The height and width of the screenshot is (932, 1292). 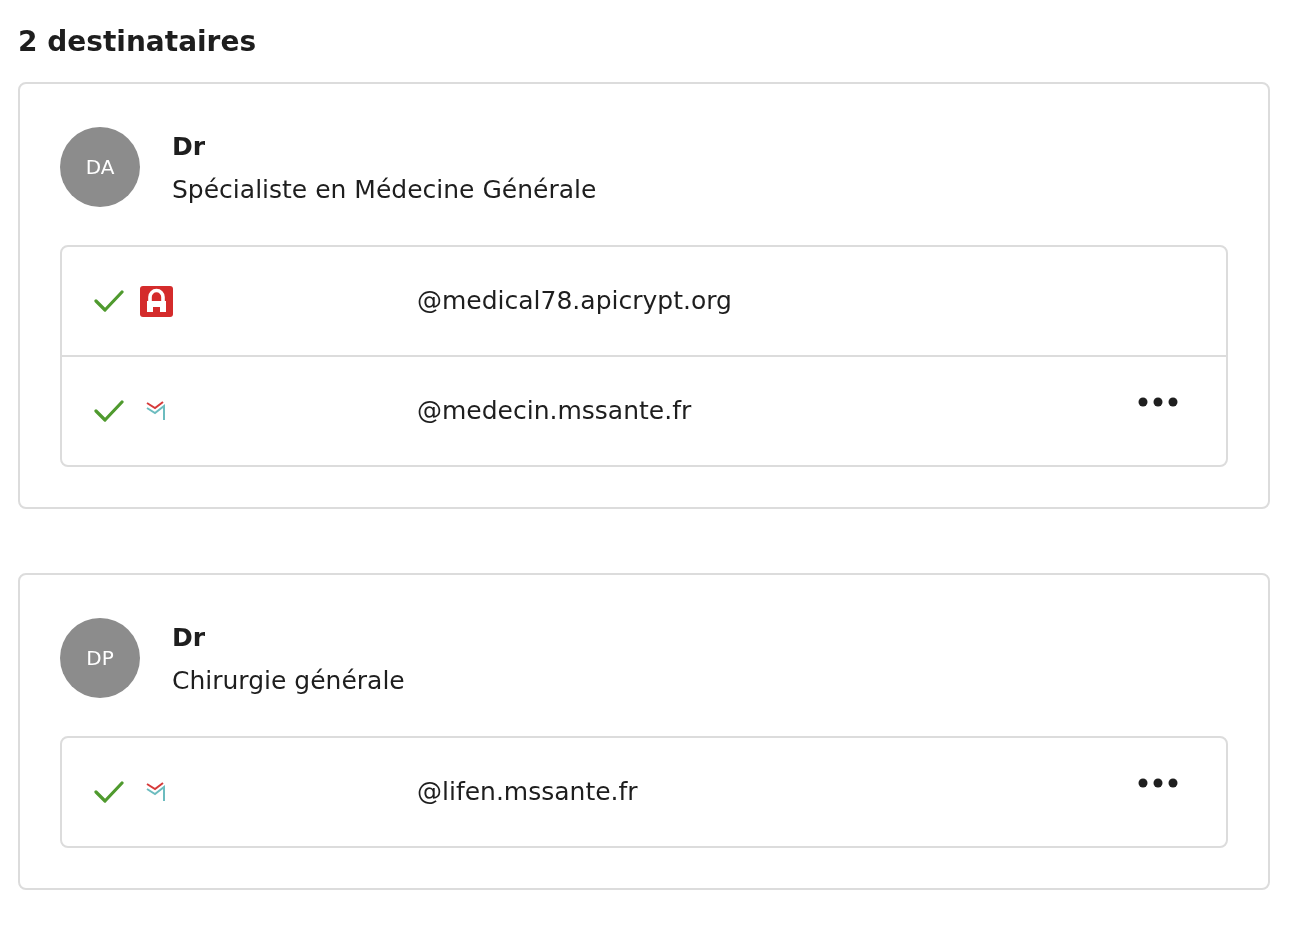 I want to click on recipient-specialty: Chirurgie générale, so click(x=288, y=681).